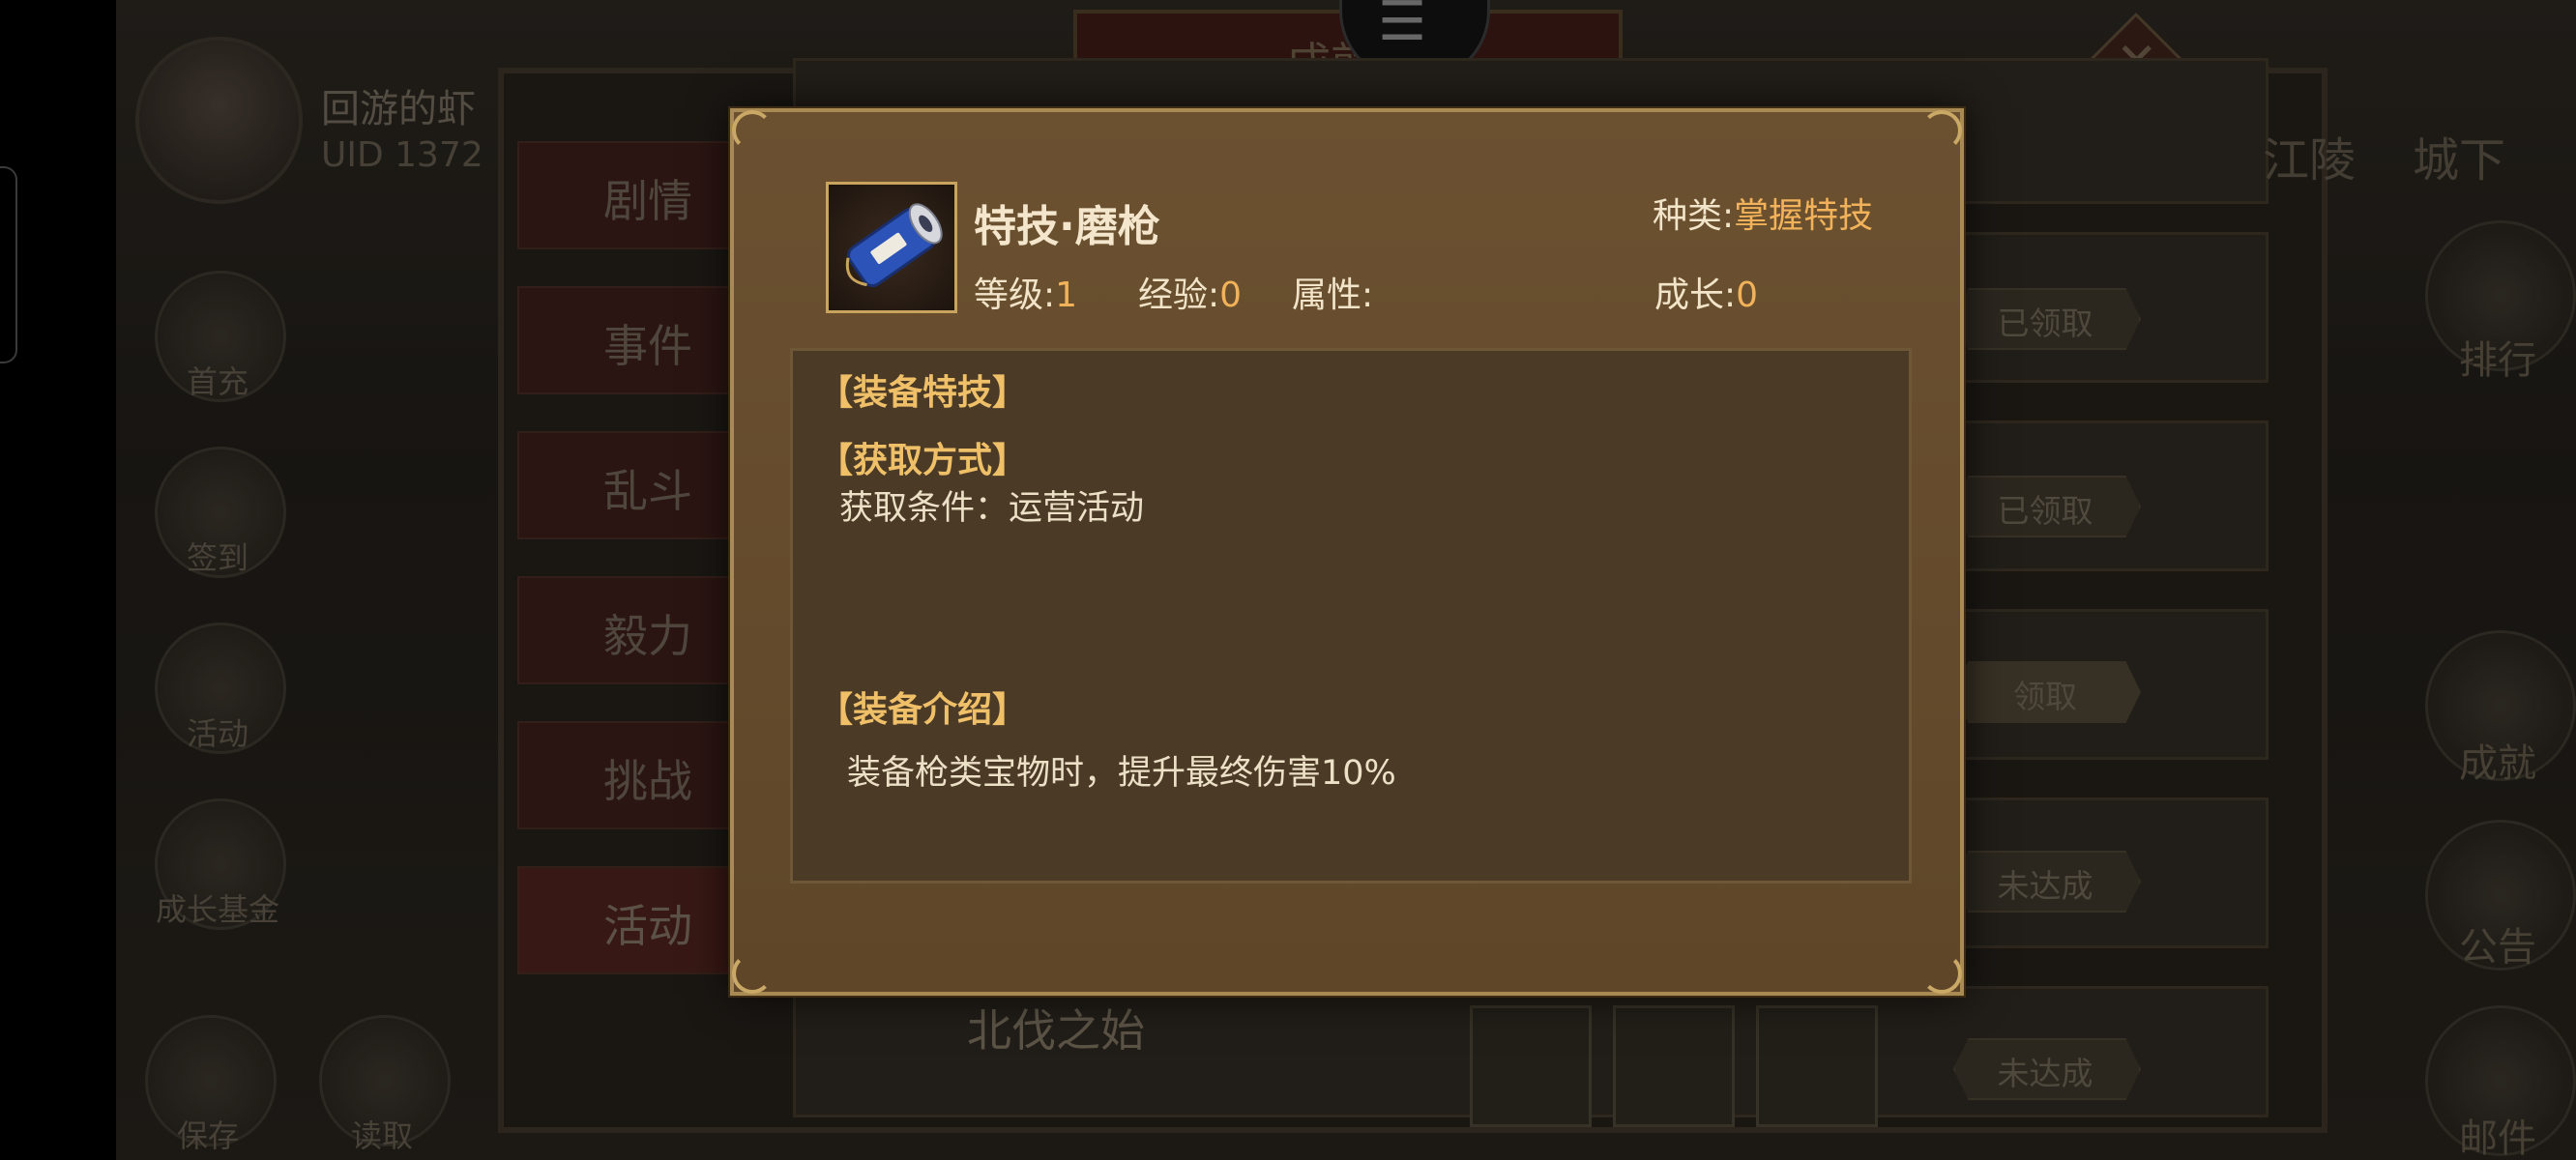  I want to click on attribute-stat: 属性:, so click(1332, 292).